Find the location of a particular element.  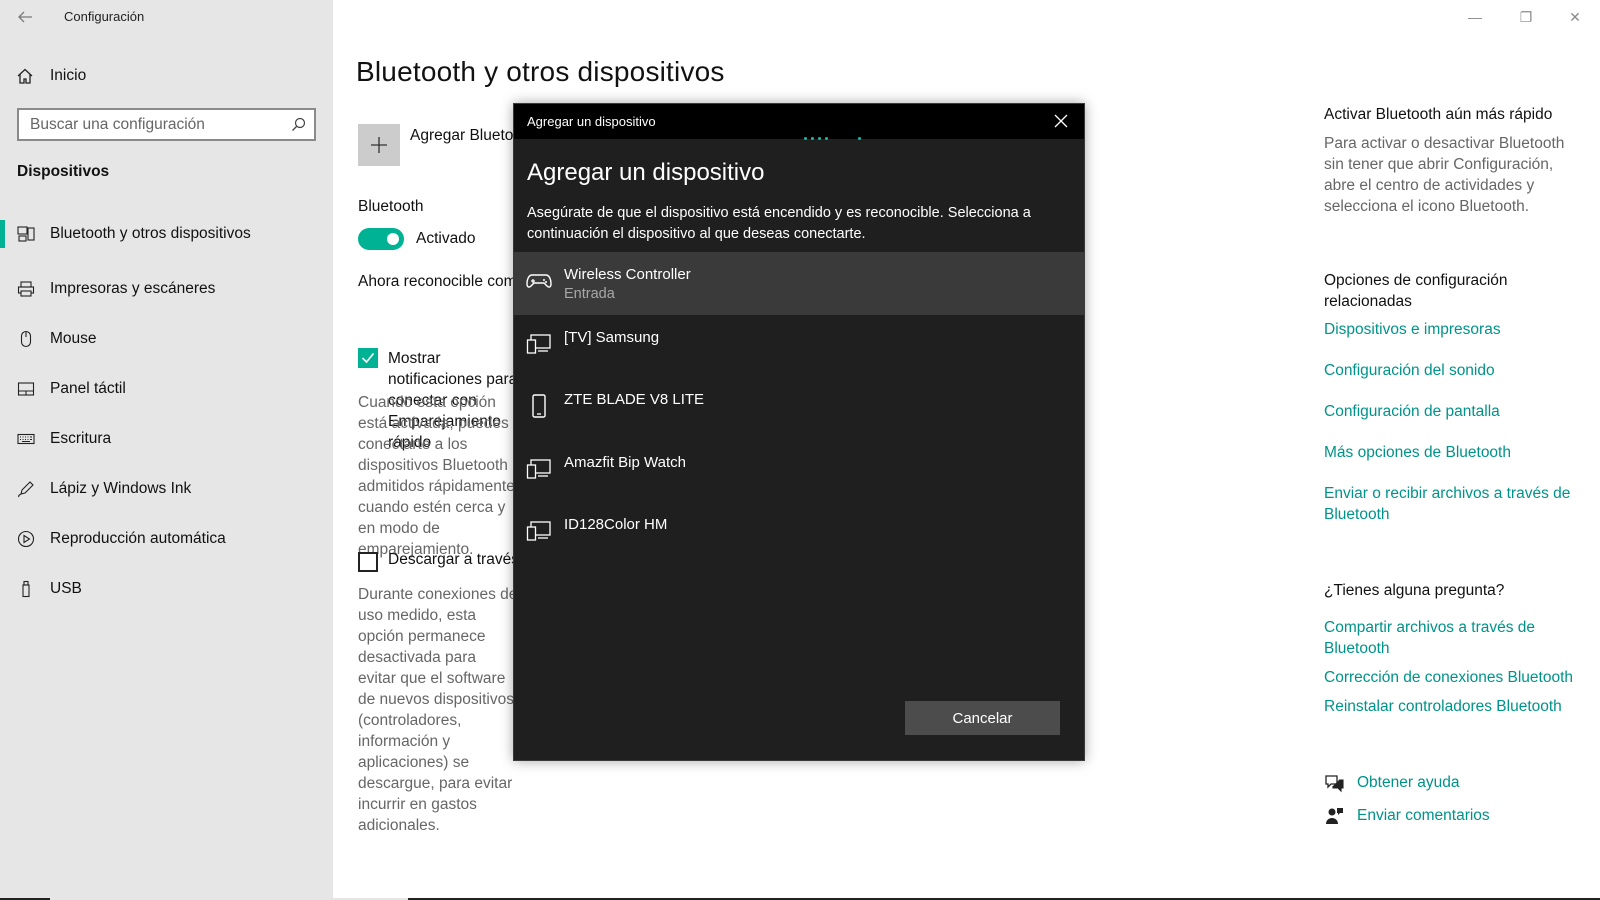

device-name: ZTE BLADE V8 LITE is located at coordinates (634, 399).